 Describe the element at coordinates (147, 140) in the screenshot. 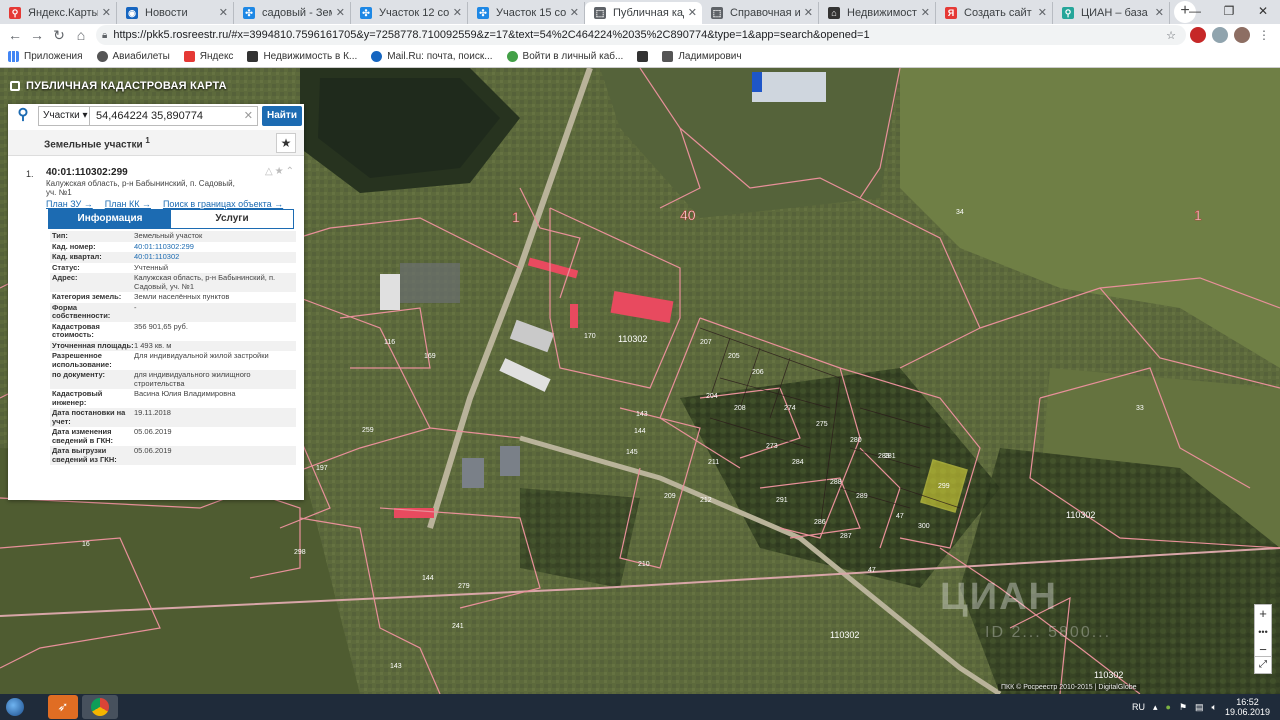

I see `results-count: 1` at that location.